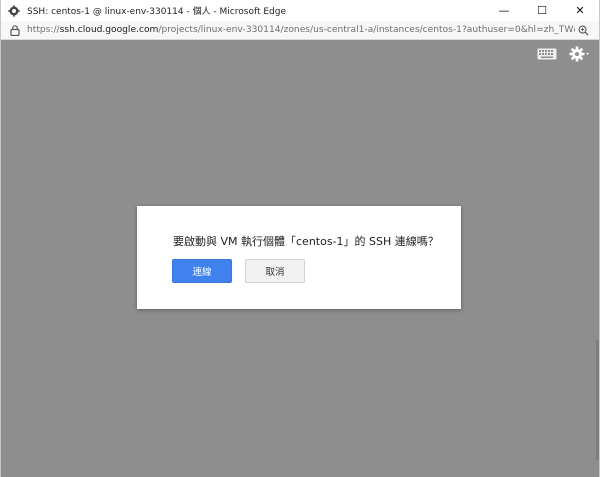  Describe the element at coordinates (547, 54) in the screenshot. I see `keyboard-icon` at that location.